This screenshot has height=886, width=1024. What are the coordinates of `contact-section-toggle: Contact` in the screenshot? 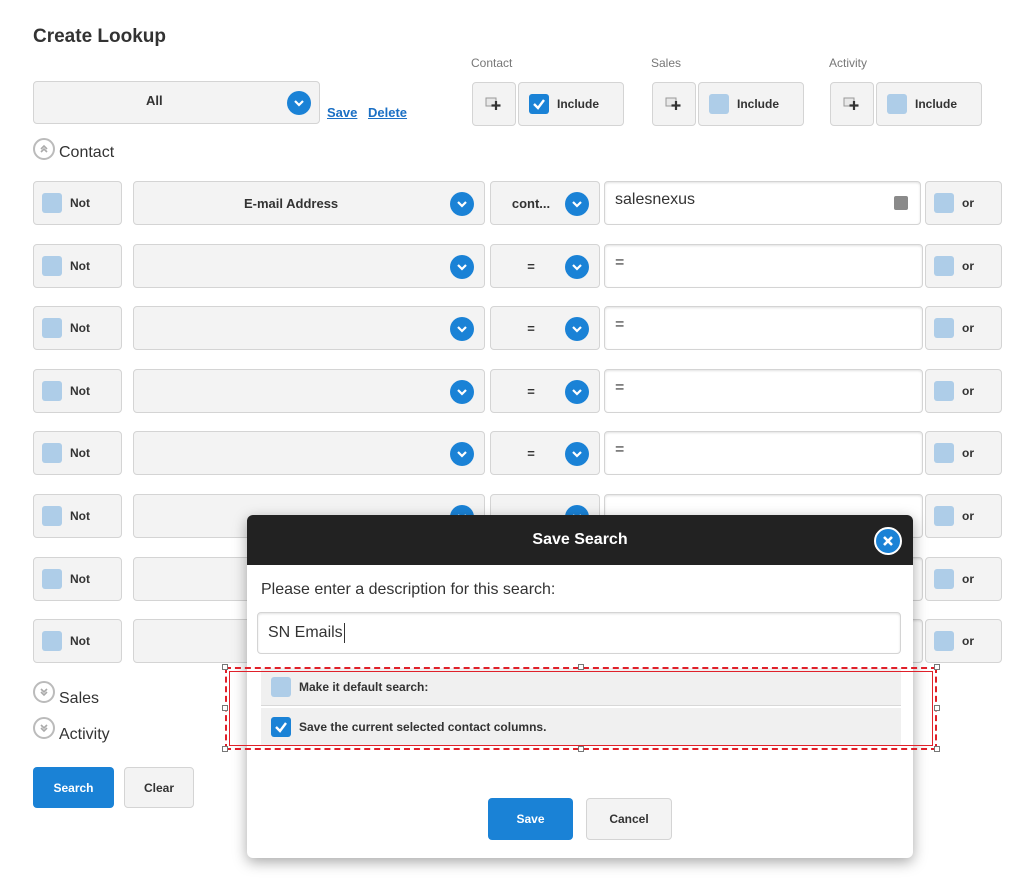 It's located at (73, 149).